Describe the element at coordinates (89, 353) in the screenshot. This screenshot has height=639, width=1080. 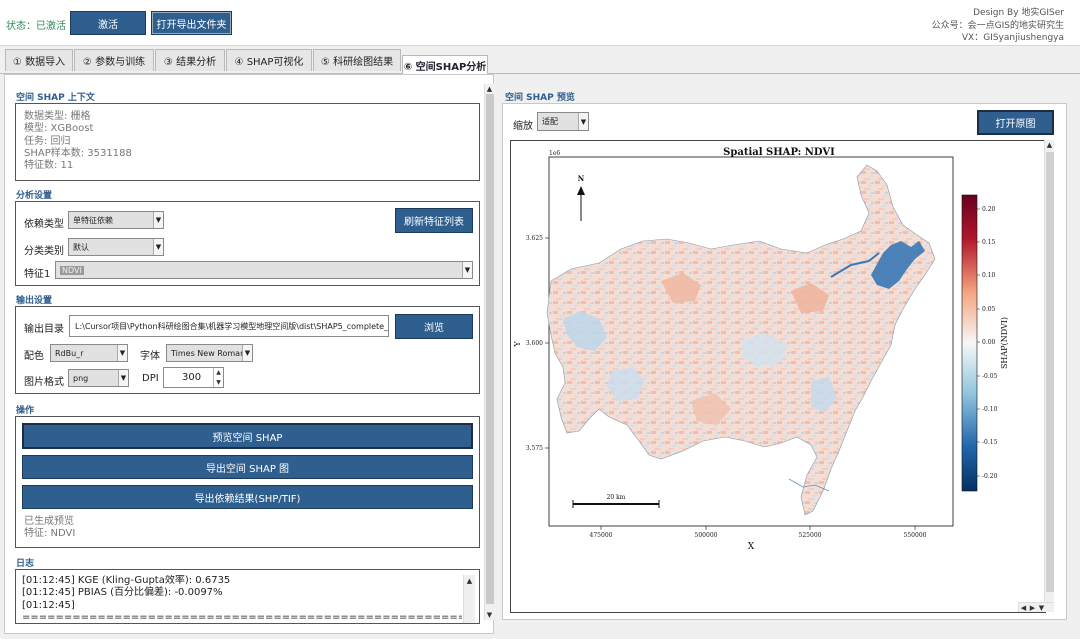
I see `colormap-select: RdBu_r ▼` at that location.